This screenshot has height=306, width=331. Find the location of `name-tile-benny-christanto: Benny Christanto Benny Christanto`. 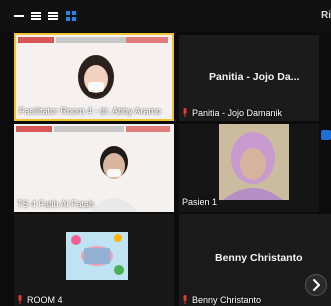

name-tile-benny-christanto: Benny Christanto Benny Christanto is located at coordinates (255, 260).